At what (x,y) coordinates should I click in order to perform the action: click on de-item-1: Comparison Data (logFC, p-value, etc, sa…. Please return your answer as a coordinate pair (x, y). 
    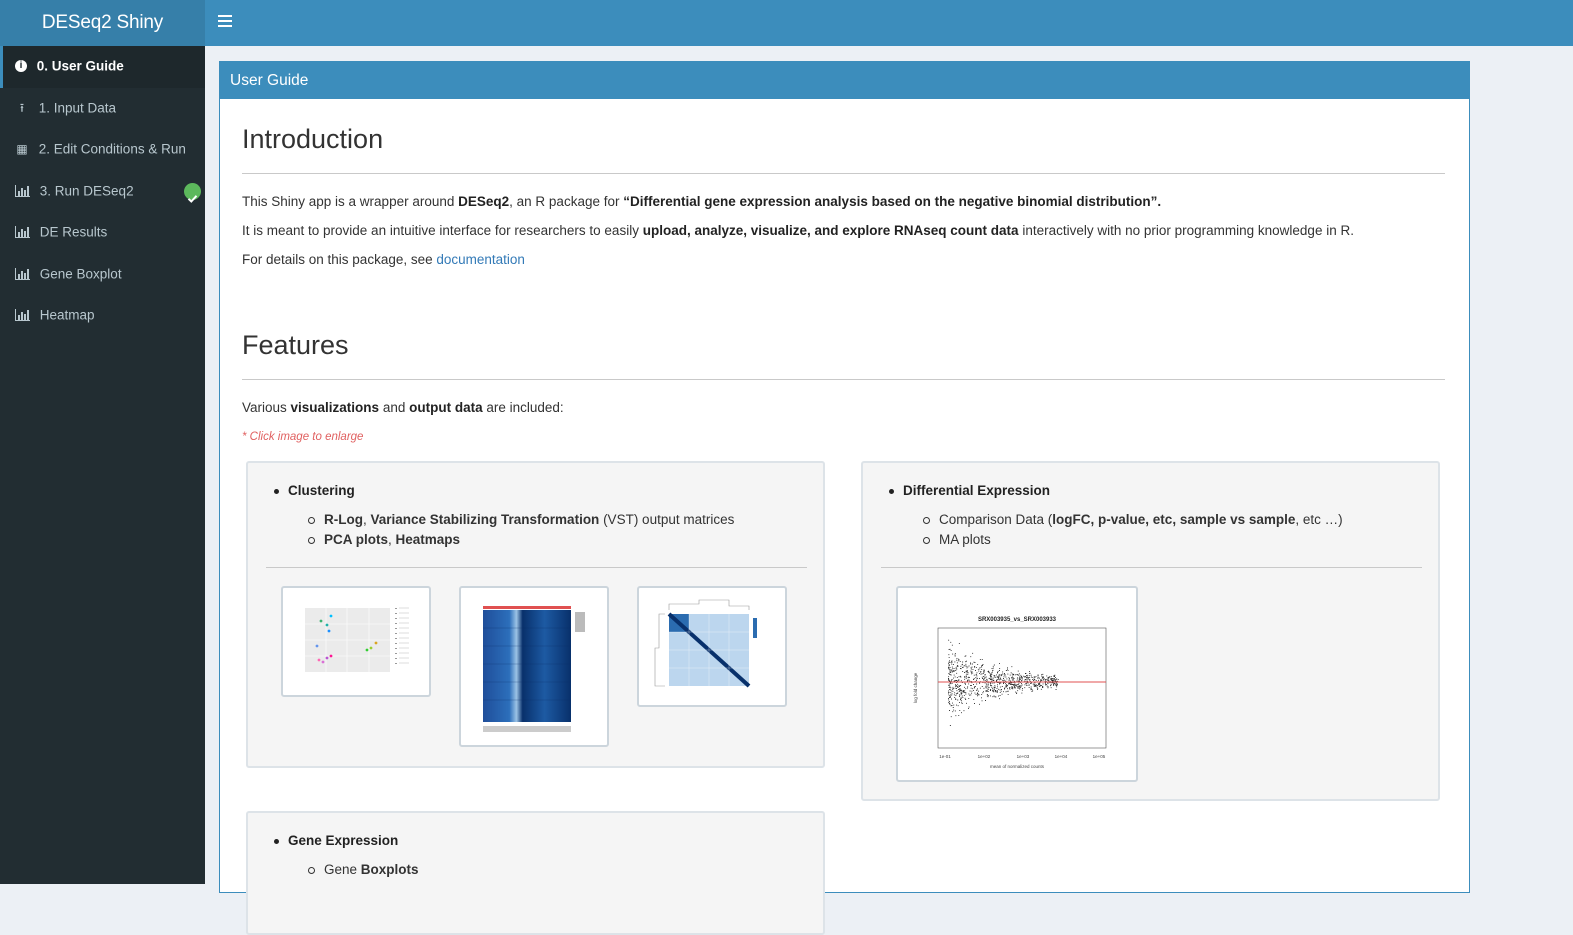
    Looking at the image, I should click on (1133, 519).